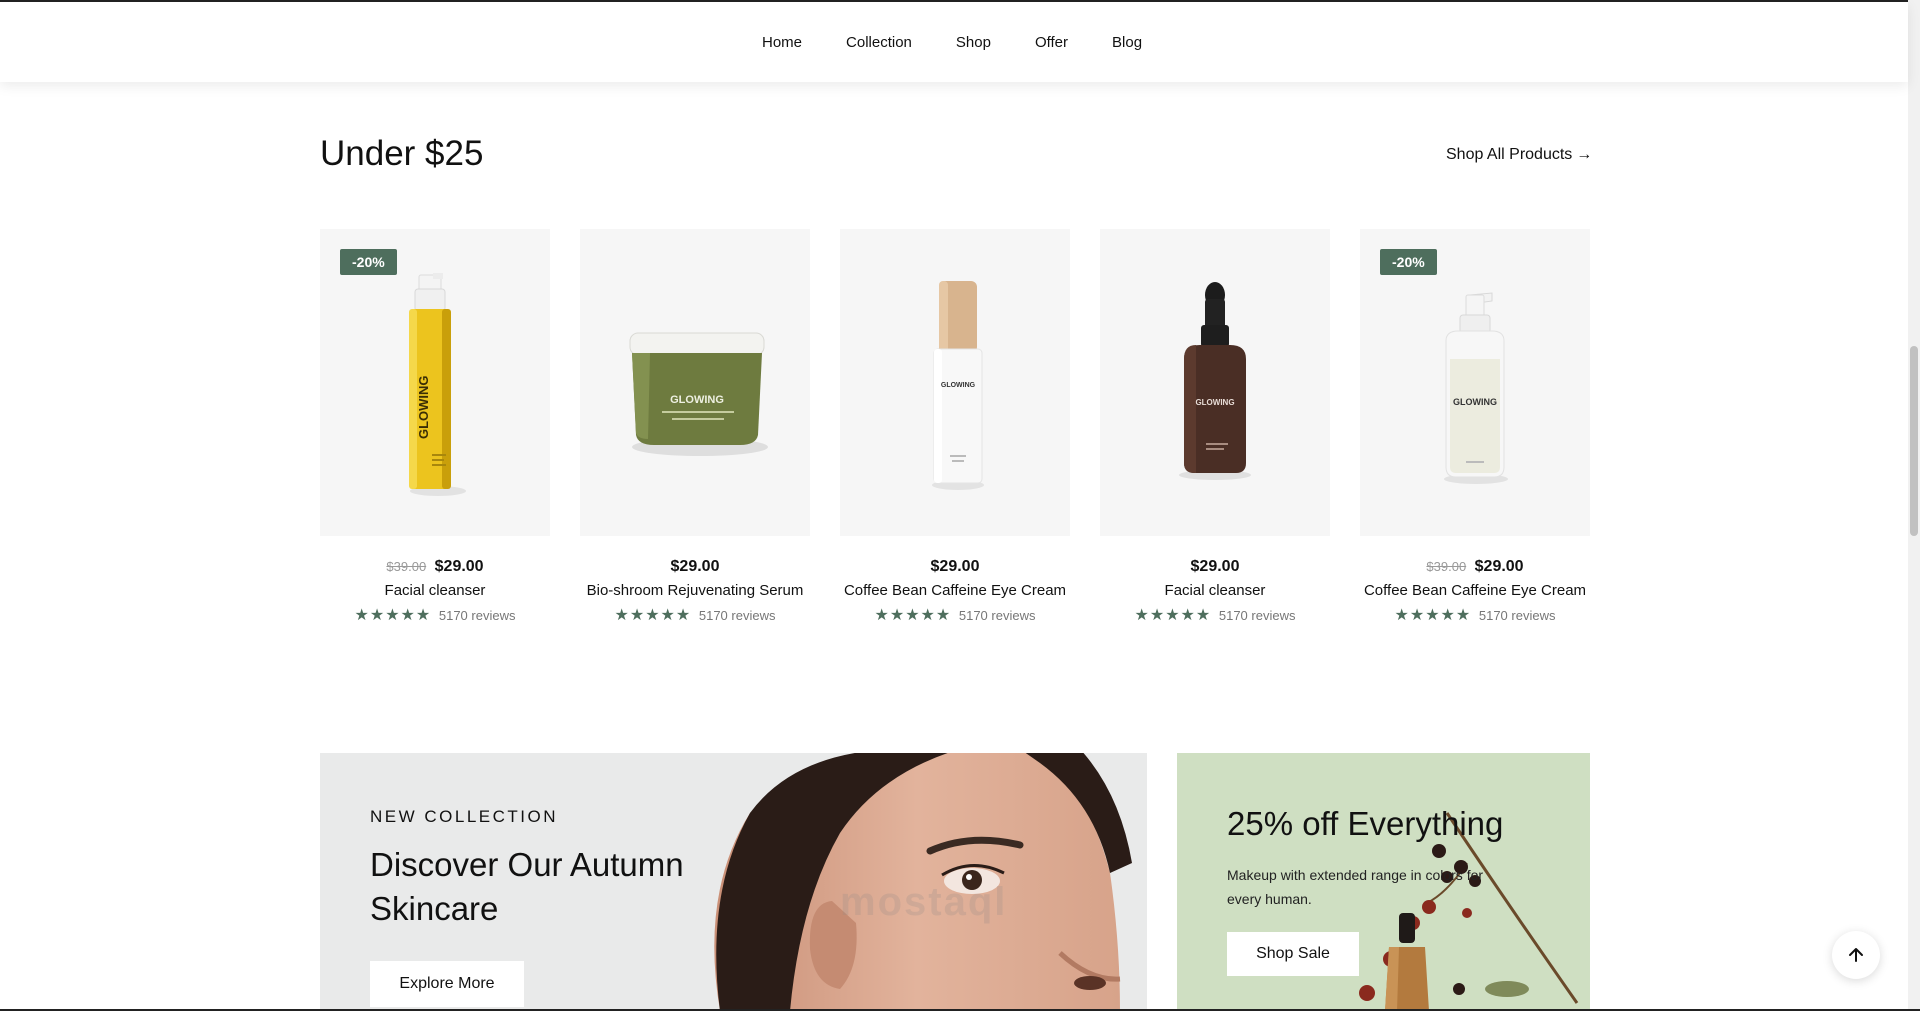 This screenshot has width=1920, height=1011. Describe the element at coordinates (1293, 954) in the screenshot. I see `shop-sale-button: Shop Sale` at that location.